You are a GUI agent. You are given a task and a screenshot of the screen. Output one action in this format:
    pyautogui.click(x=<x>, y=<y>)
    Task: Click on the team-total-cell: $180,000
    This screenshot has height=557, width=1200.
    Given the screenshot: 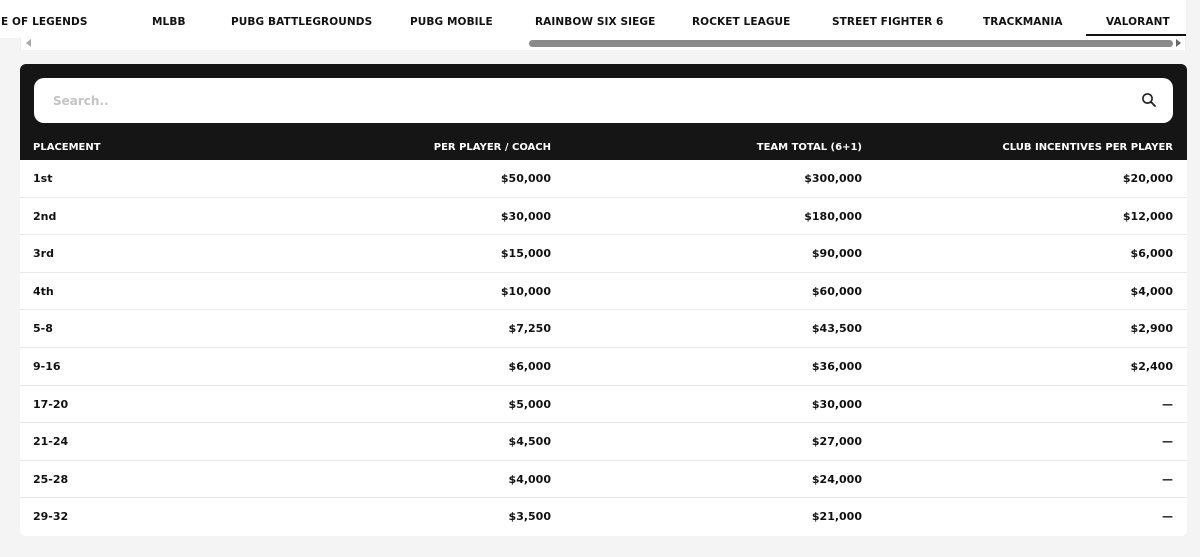 What is the action you would take?
    pyautogui.click(x=833, y=216)
    